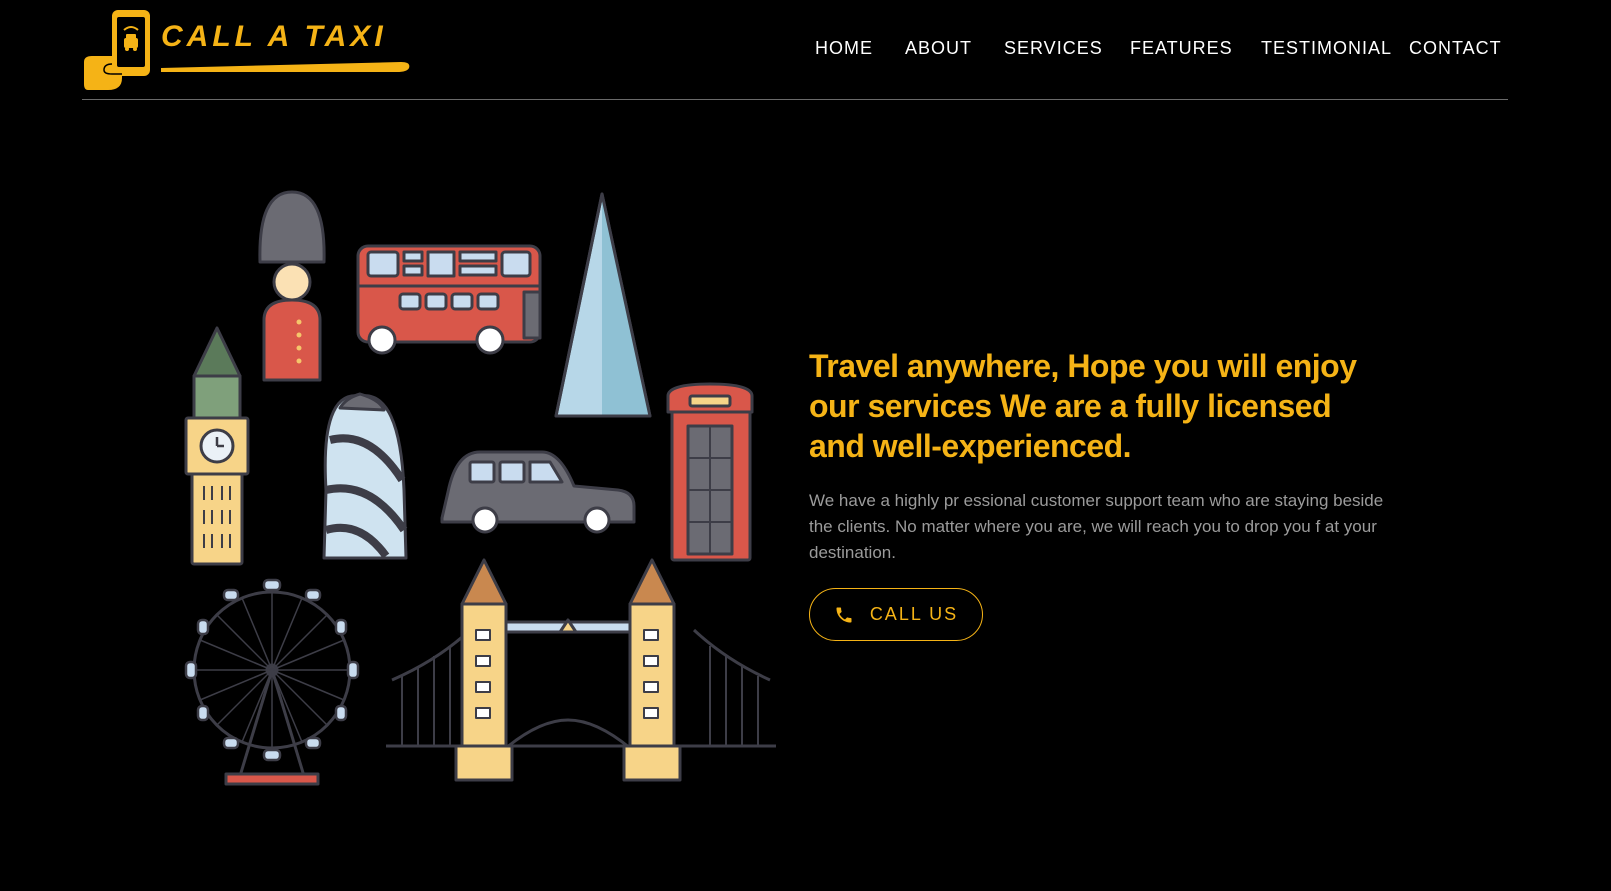 This screenshot has height=891, width=1611. I want to click on nav-services: SERVICES, so click(1053, 48).